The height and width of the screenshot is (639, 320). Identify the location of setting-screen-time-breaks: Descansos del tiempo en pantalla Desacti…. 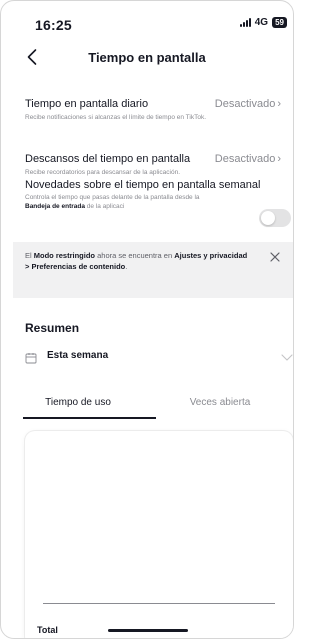
(159, 164).